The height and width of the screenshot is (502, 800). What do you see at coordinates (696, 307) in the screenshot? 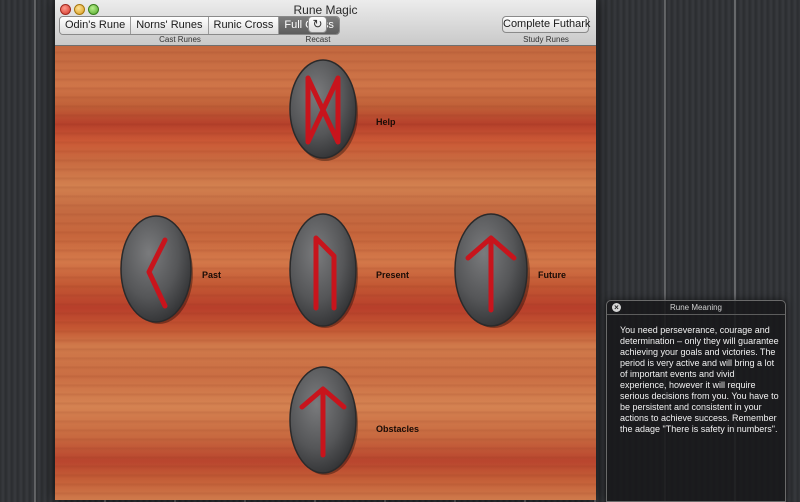
I see `panel-title: Rune Meaning` at bounding box center [696, 307].